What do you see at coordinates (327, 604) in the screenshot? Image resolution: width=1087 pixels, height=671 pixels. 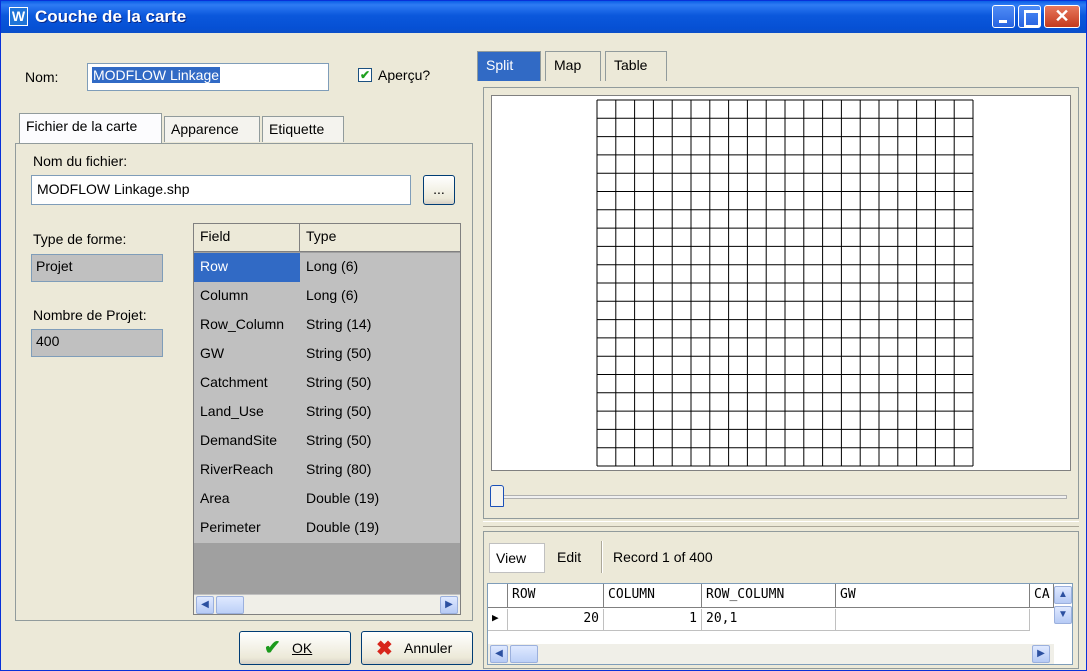 I see `fields-hscrollbar: ◀ ▶` at bounding box center [327, 604].